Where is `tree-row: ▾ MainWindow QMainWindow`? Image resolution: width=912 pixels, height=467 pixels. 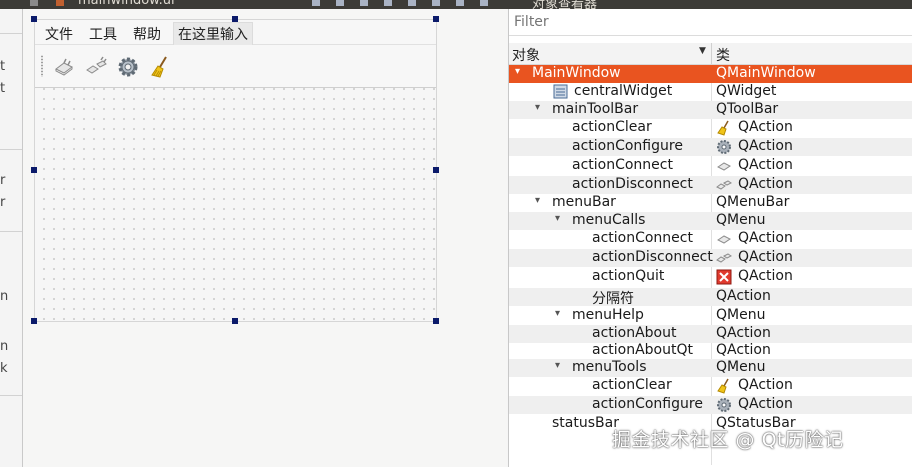 tree-row: ▾ MainWindow QMainWindow is located at coordinates (710, 74).